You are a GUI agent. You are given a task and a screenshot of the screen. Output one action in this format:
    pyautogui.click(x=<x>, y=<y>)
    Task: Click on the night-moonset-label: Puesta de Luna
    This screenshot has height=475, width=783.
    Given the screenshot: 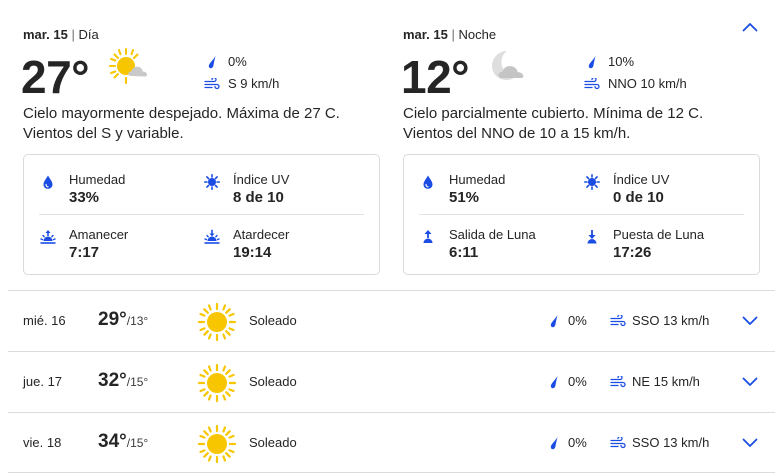 What is the action you would take?
    pyautogui.click(x=659, y=234)
    